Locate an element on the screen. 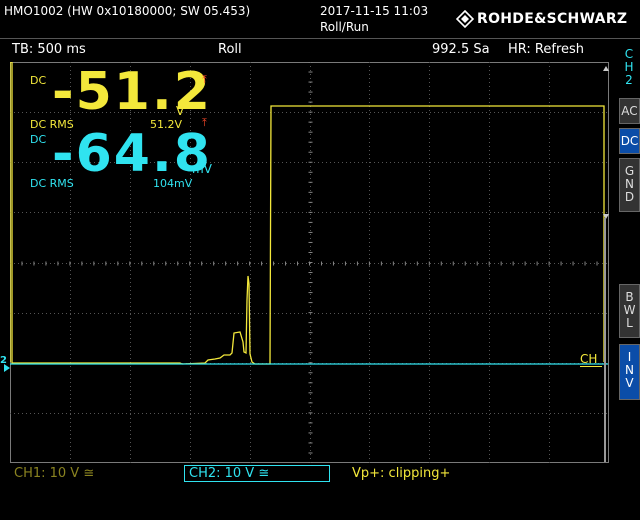  brand-logo: ROHDE&SCHWARZ is located at coordinates (541, 19).